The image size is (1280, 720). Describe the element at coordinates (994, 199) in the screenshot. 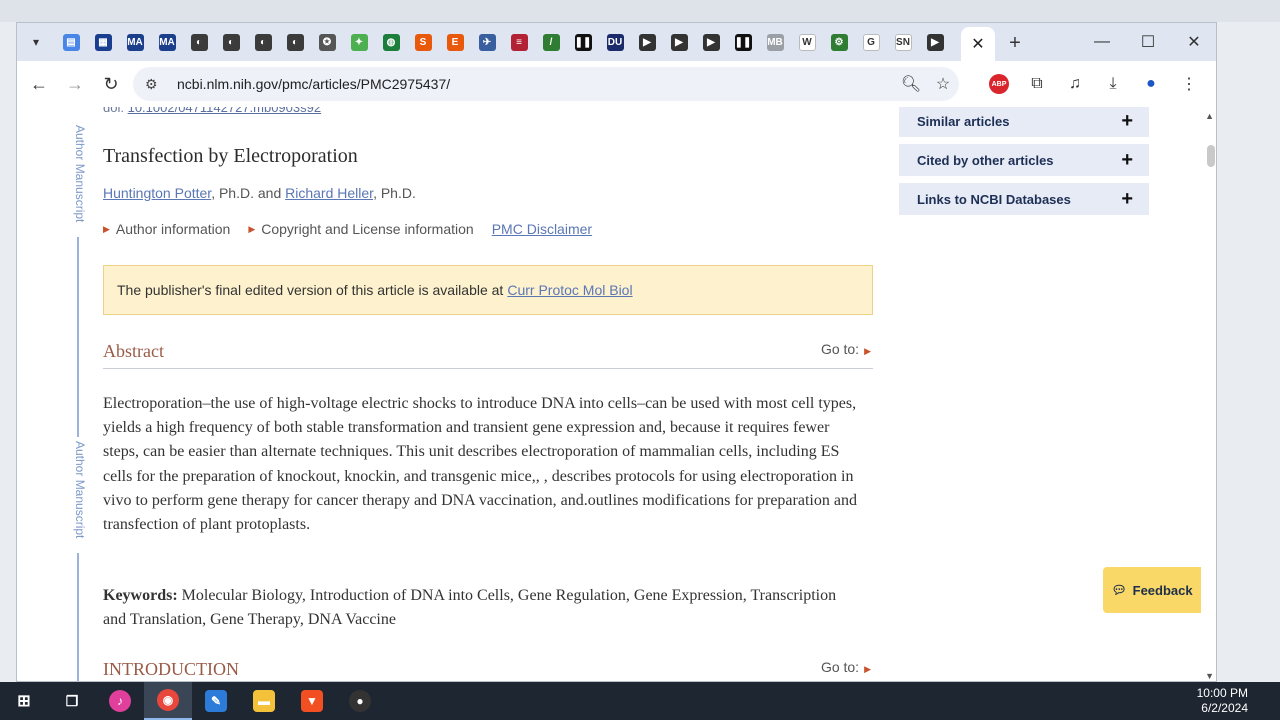

I see `sidebar-item-label: Links to NCBI Databases` at that location.